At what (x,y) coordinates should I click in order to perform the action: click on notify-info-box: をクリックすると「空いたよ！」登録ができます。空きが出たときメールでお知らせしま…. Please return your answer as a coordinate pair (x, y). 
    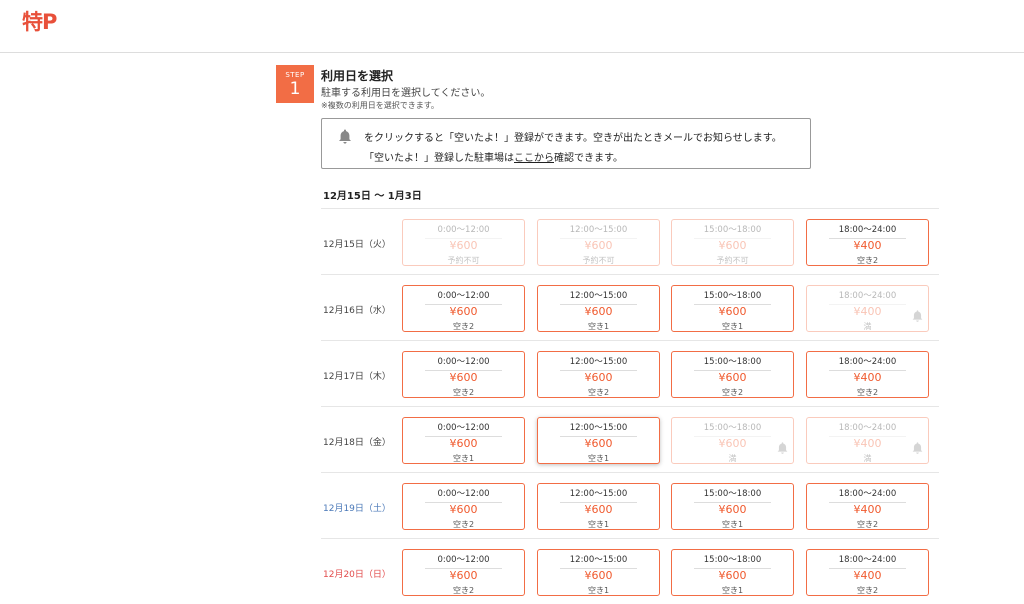
    Looking at the image, I should click on (566, 143).